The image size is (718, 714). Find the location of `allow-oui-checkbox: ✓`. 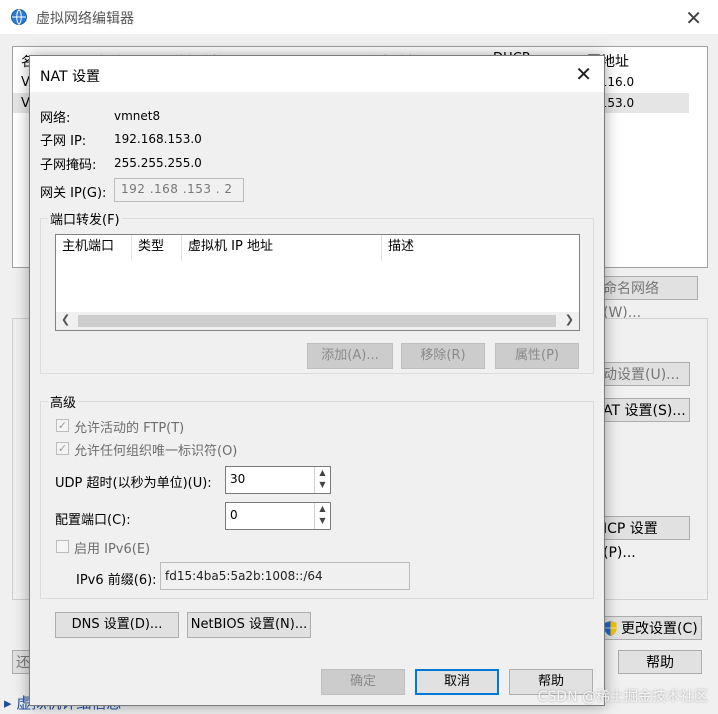

allow-oui-checkbox: ✓ is located at coordinates (62, 448).